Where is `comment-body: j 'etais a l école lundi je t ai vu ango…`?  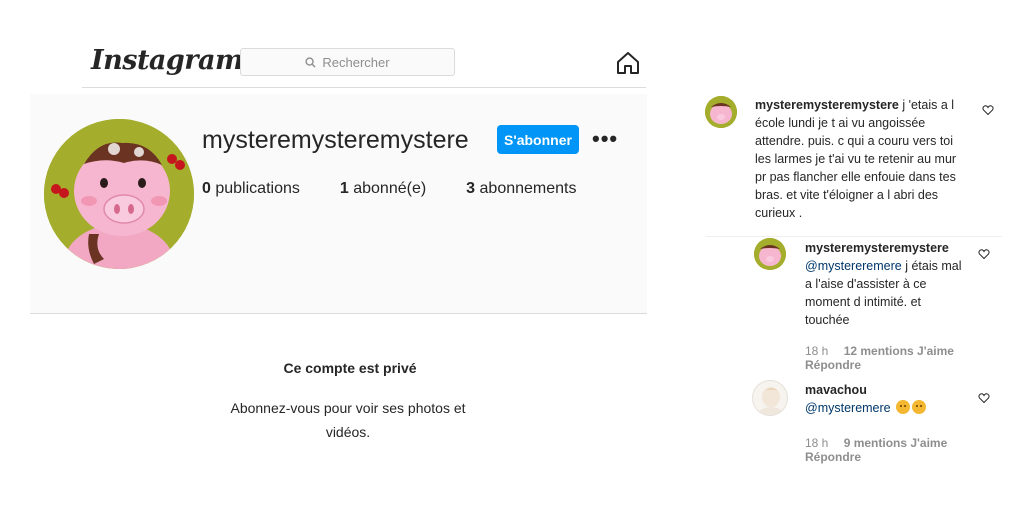 comment-body: j 'etais a l école lundi je t ai vu ango… is located at coordinates (856, 159).